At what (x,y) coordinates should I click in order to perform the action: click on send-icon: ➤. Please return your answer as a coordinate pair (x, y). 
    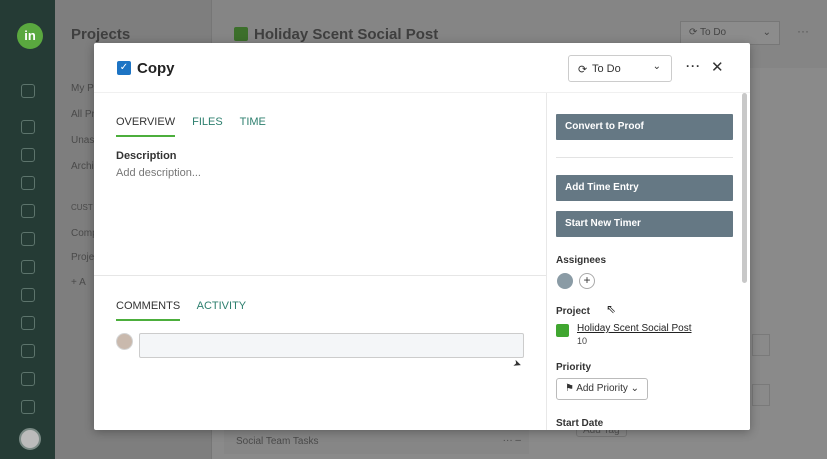
    Looking at the image, I should click on (517, 364).